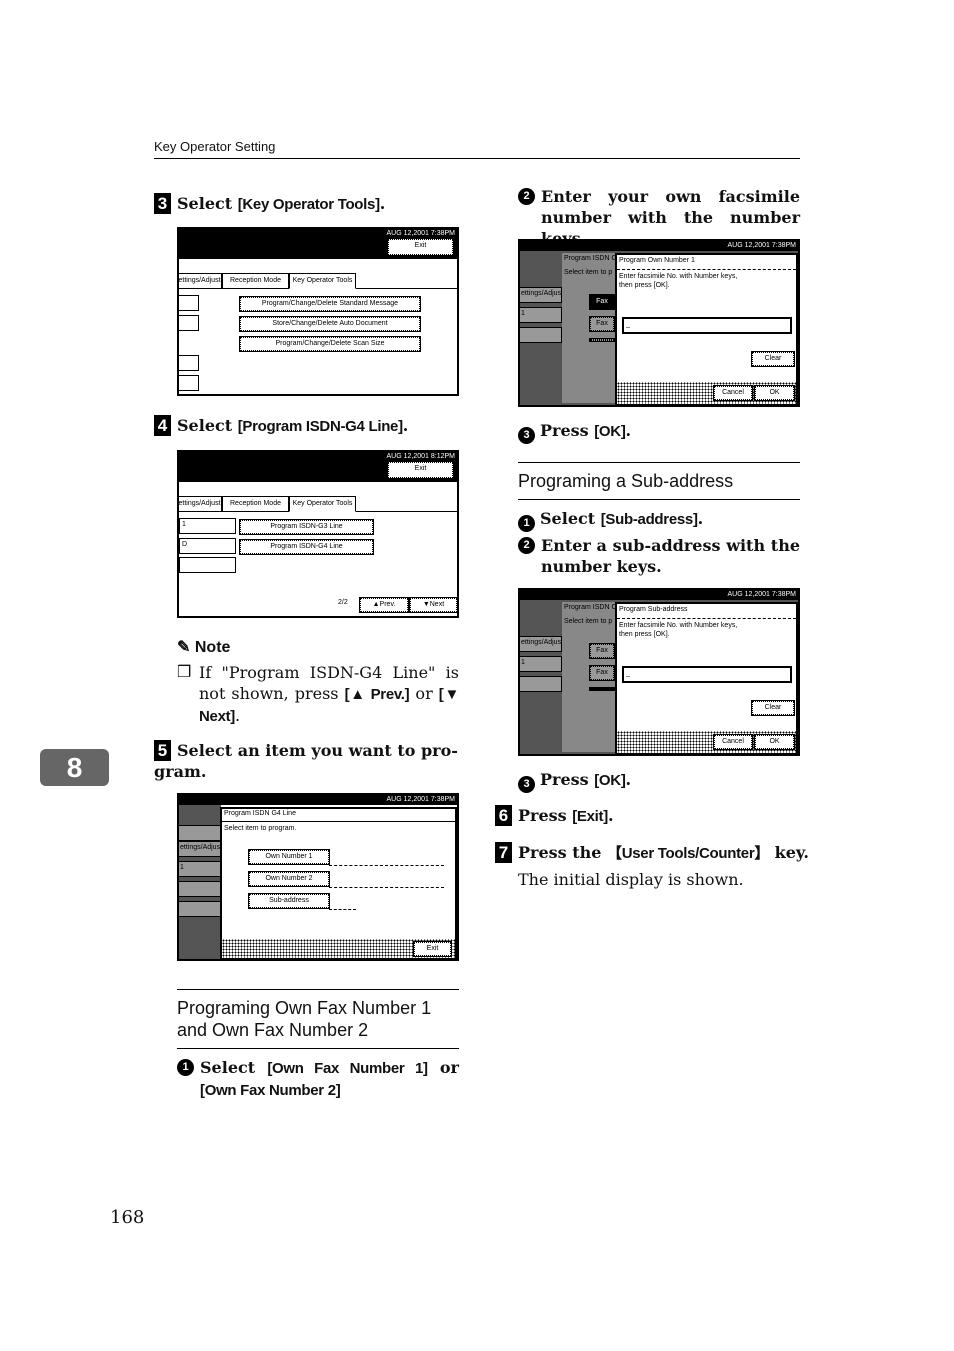 This screenshot has height=1351, width=954. I want to click on screen-element: AUG 12,2001 7:38PM, so click(318, 234).